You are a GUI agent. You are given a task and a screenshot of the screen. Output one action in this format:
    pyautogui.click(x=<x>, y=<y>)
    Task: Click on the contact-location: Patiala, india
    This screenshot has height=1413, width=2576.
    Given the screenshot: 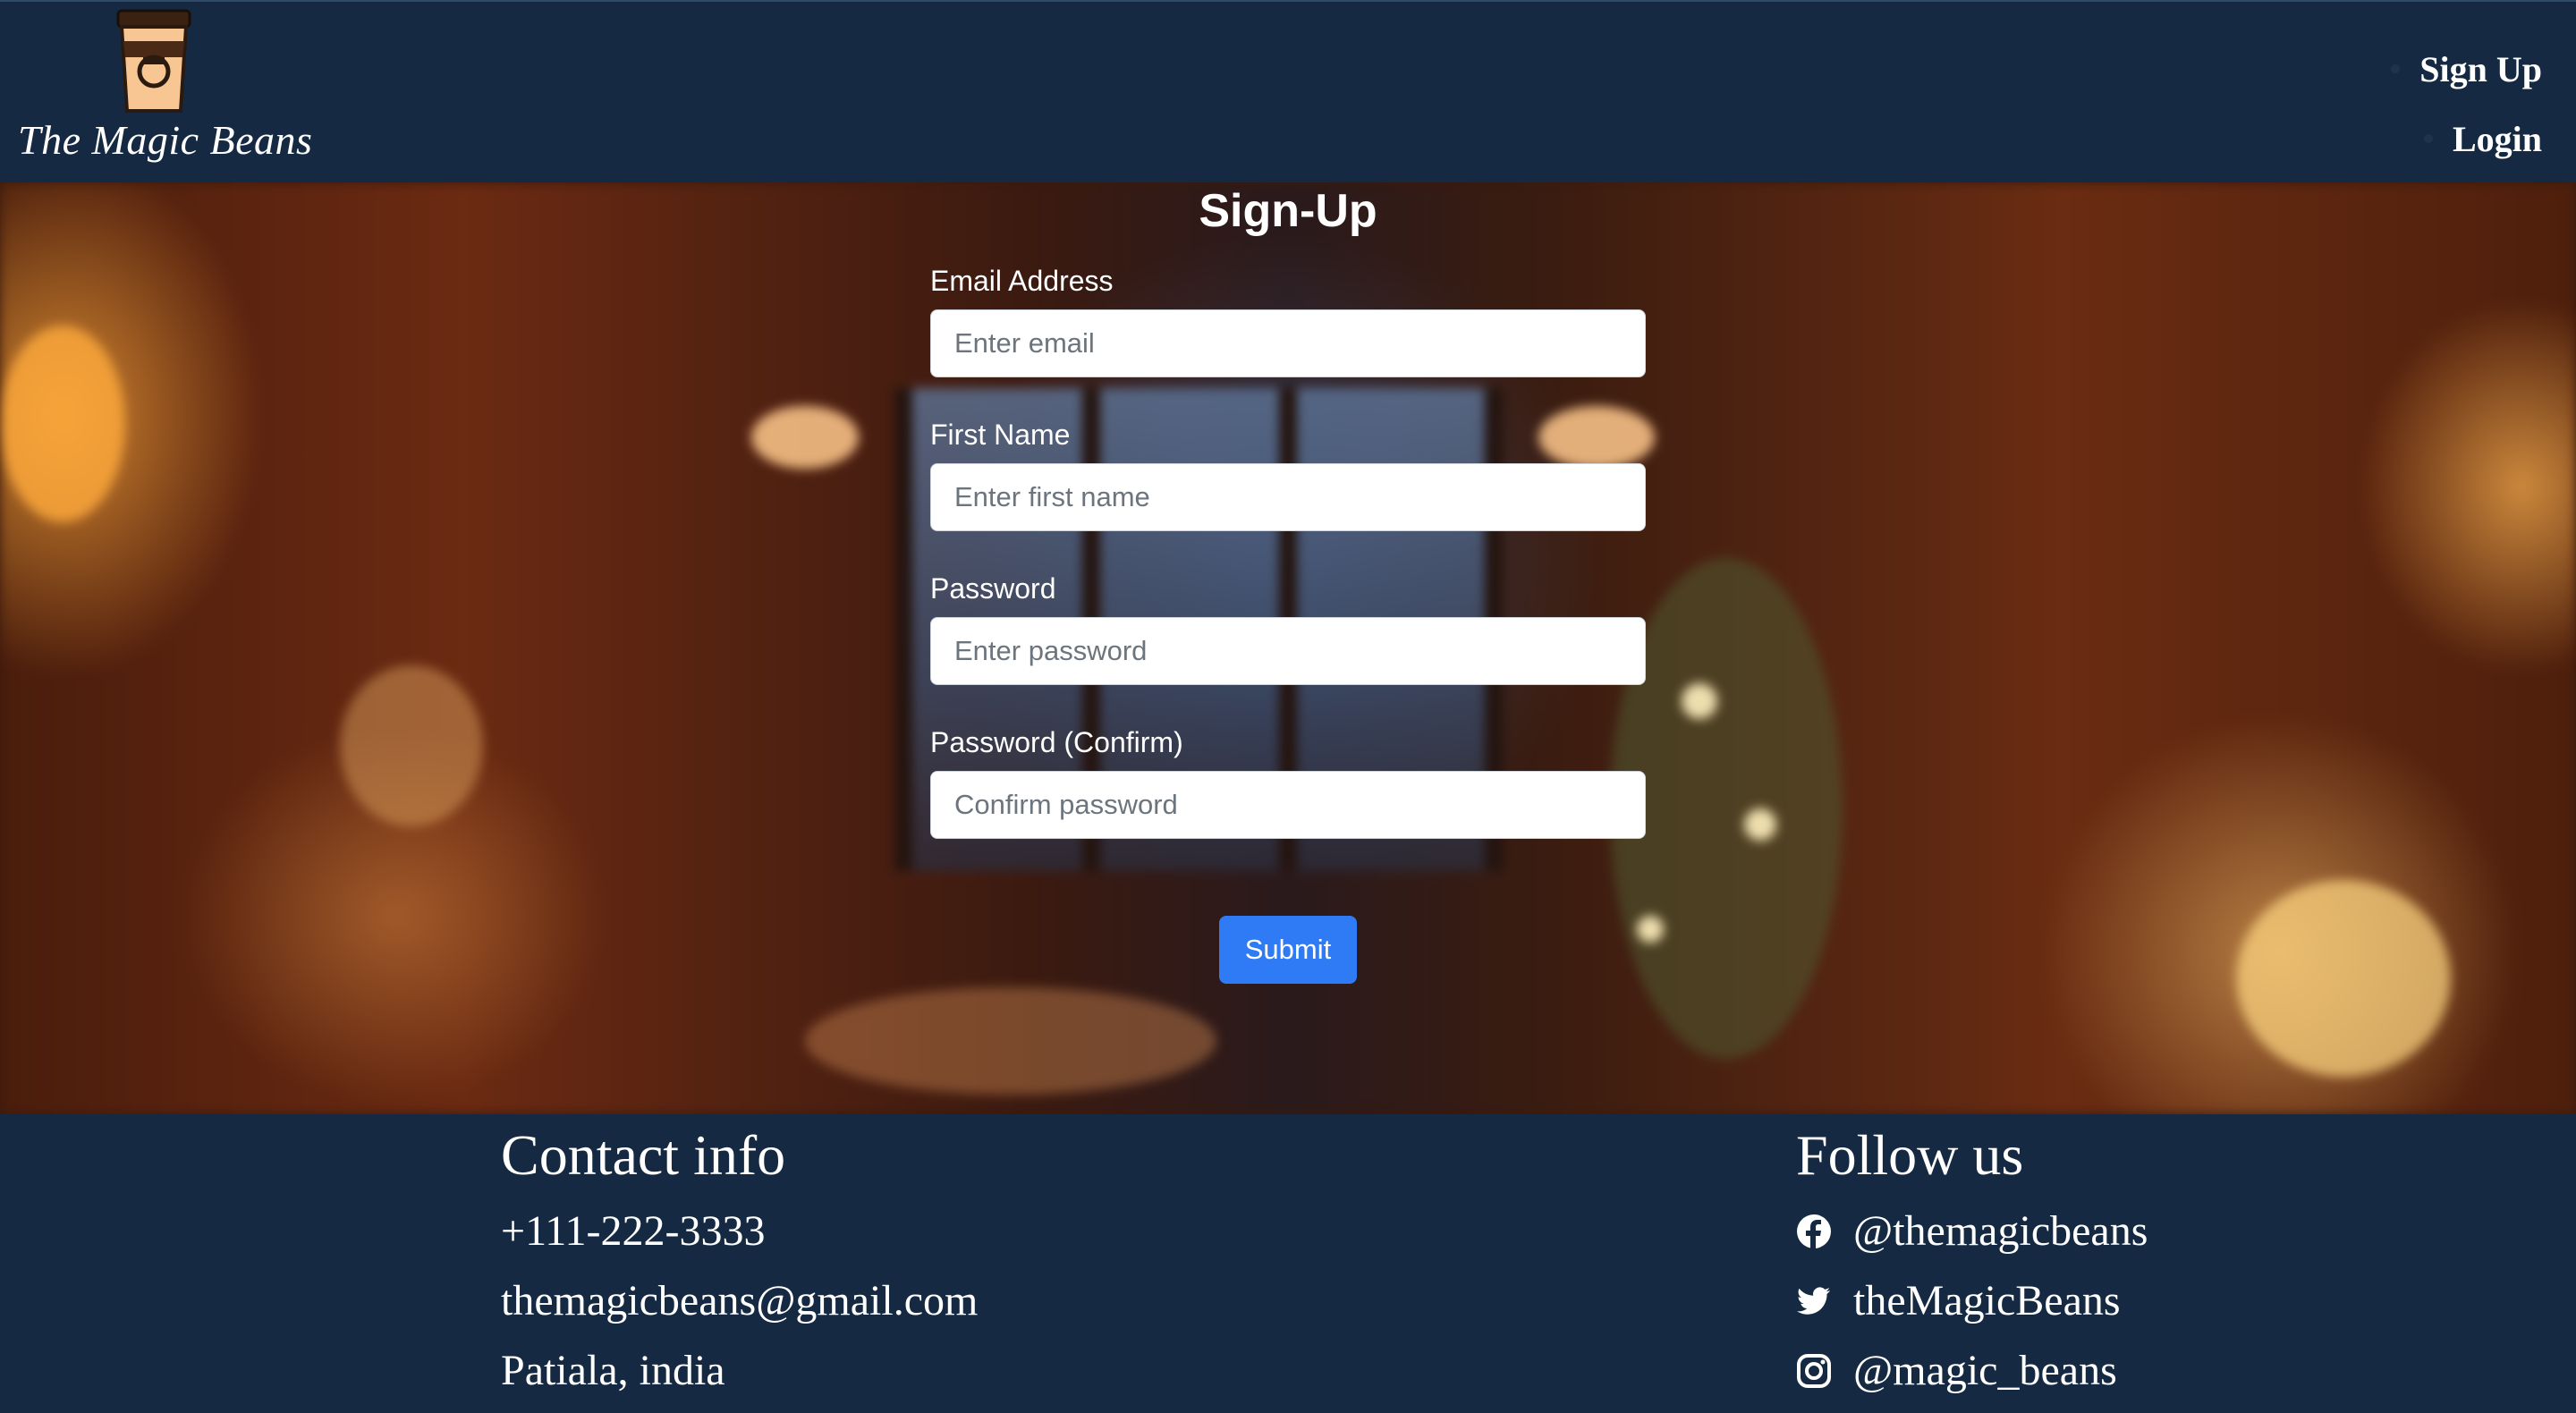 What is the action you would take?
    pyautogui.click(x=613, y=1370)
    